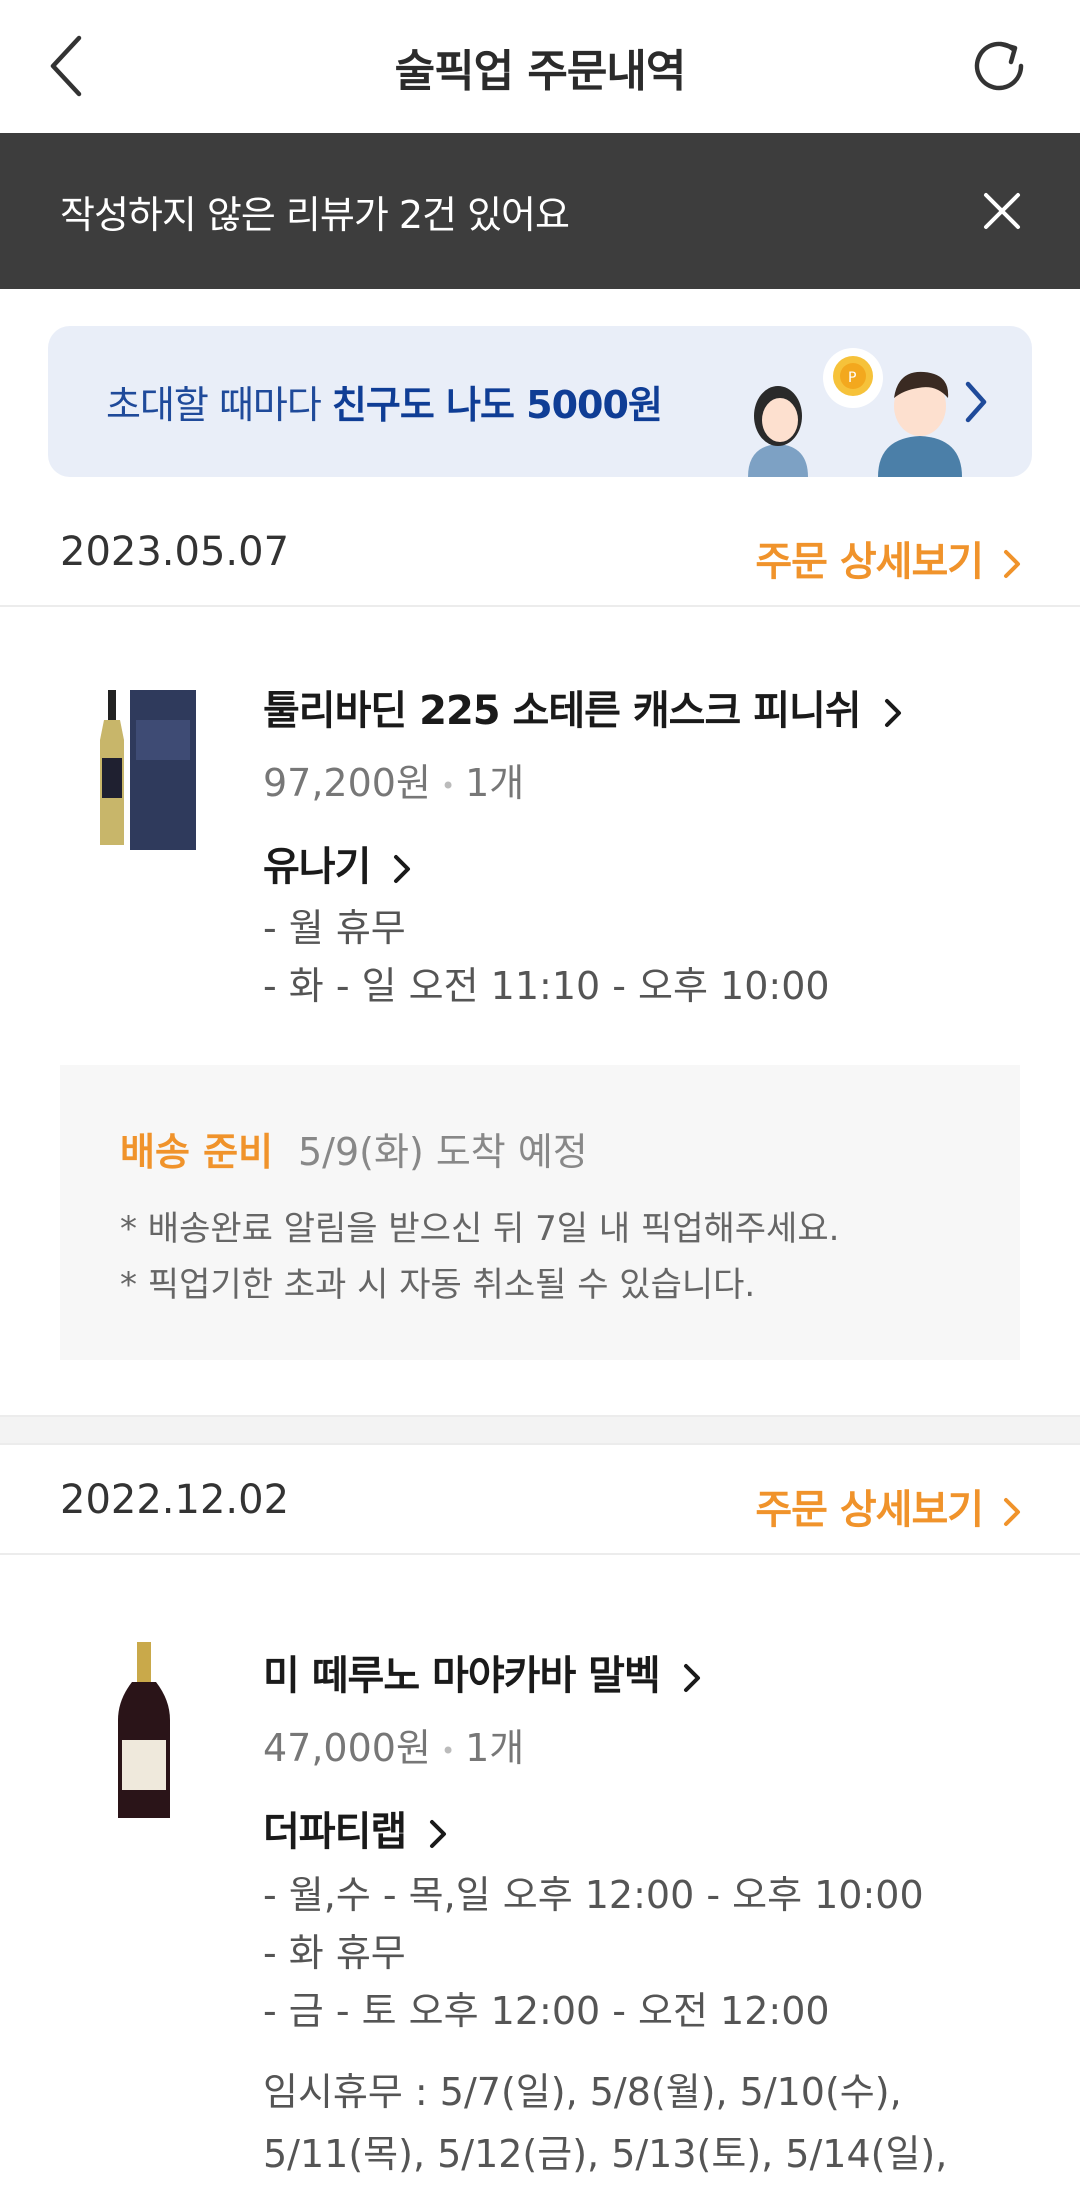 The height and width of the screenshot is (2185, 1080). What do you see at coordinates (337, 863) in the screenshot?
I see `shop-name-link: 유나기` at bounding box center [337, 863].